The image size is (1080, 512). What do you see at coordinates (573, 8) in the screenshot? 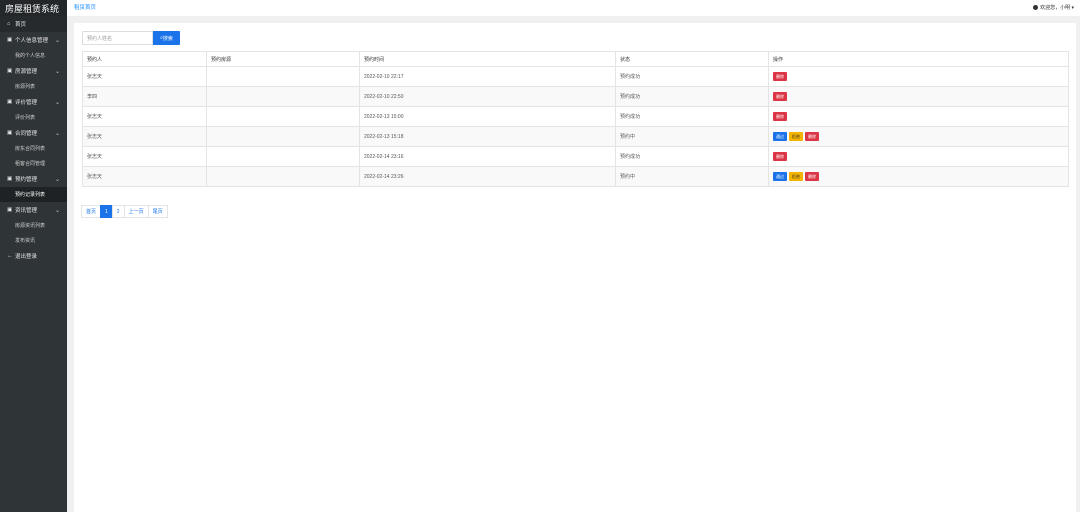
I see `top-bar: 租赁首页 欢迎您，小明 ▾` at bounding box center [573, 8].